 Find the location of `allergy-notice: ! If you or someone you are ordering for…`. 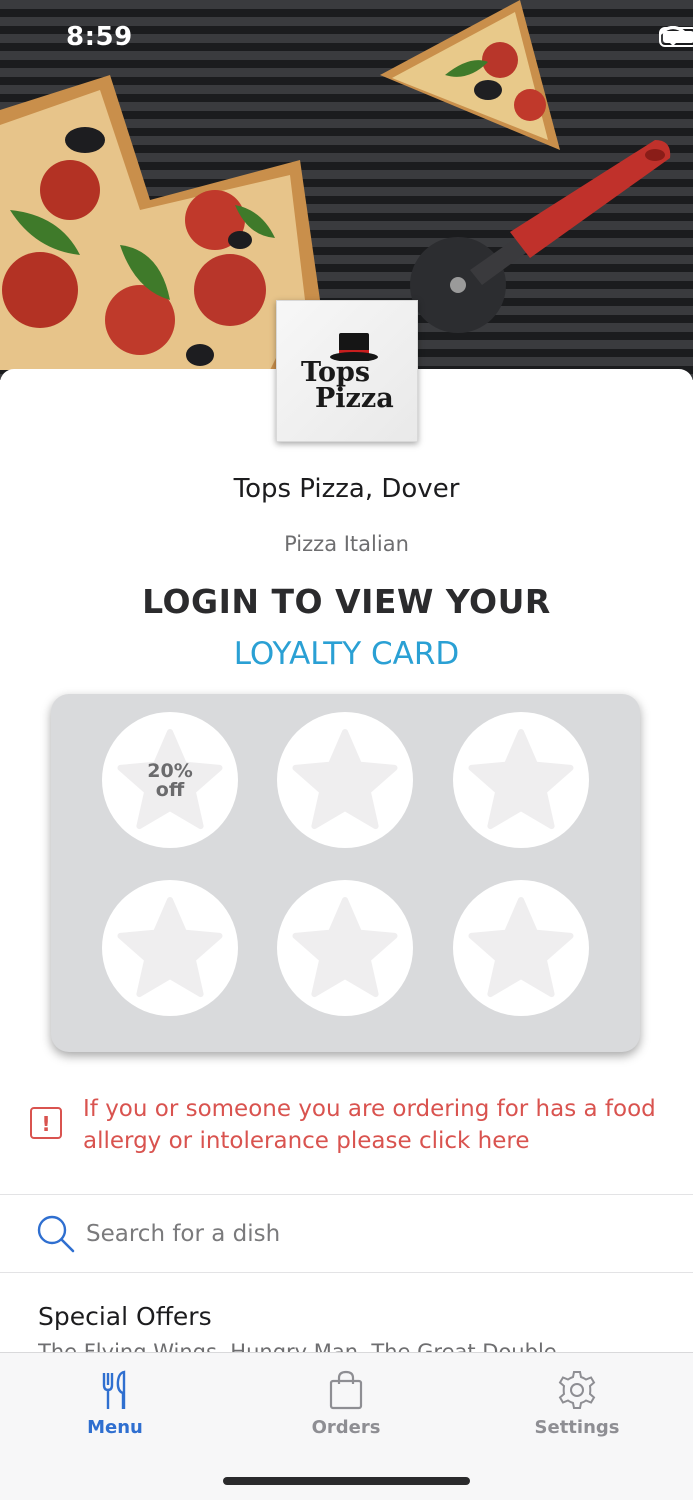

allergy-notice: ! If you or someone you are ordering for… is located at coordinates (348, 1125).